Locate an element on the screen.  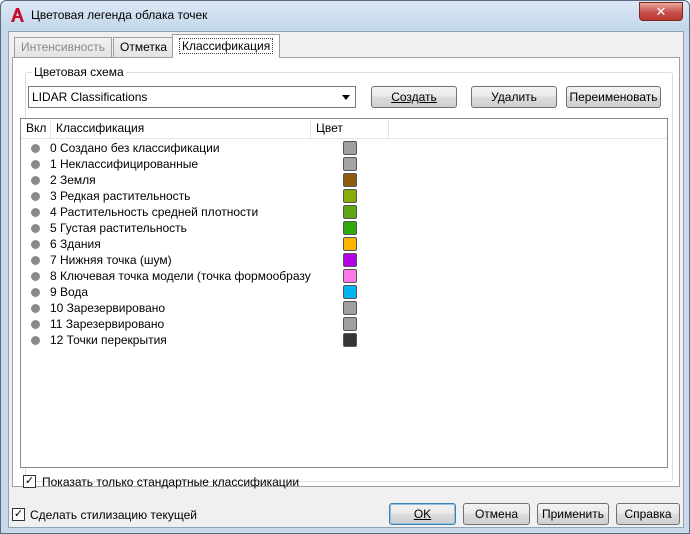
list-item: 12 Точки перекрытия is located at coordinates (344, 340).